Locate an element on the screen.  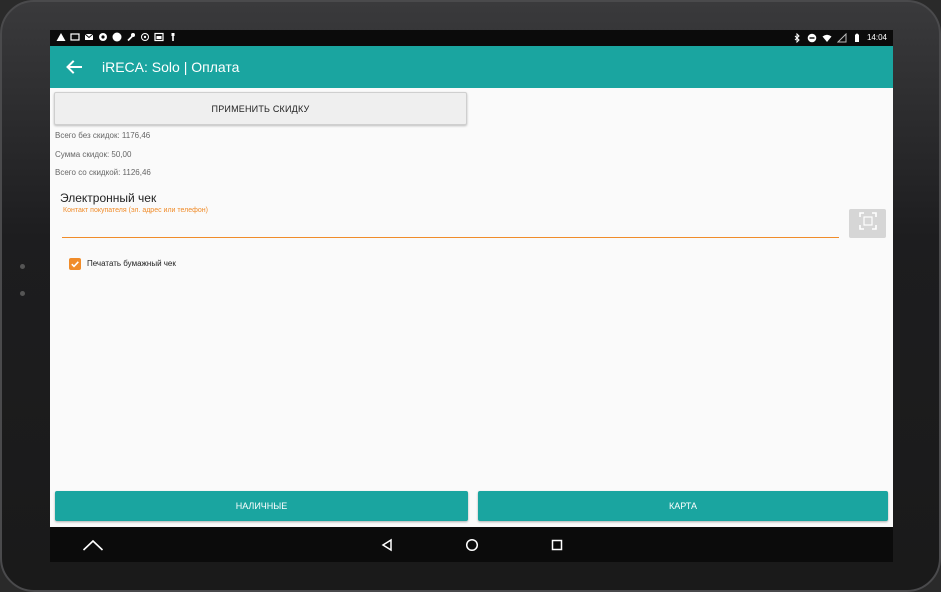
circle-icon is located at coordinates (117, 37).